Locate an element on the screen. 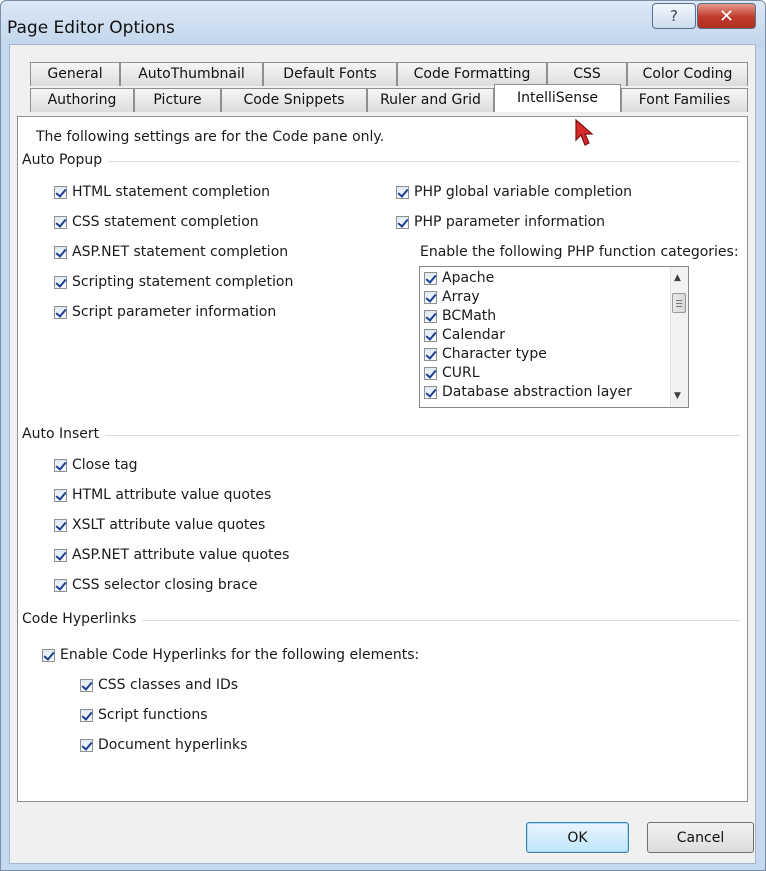  checkbox-label: PHP parameter information is located at coordinates (510, 222).